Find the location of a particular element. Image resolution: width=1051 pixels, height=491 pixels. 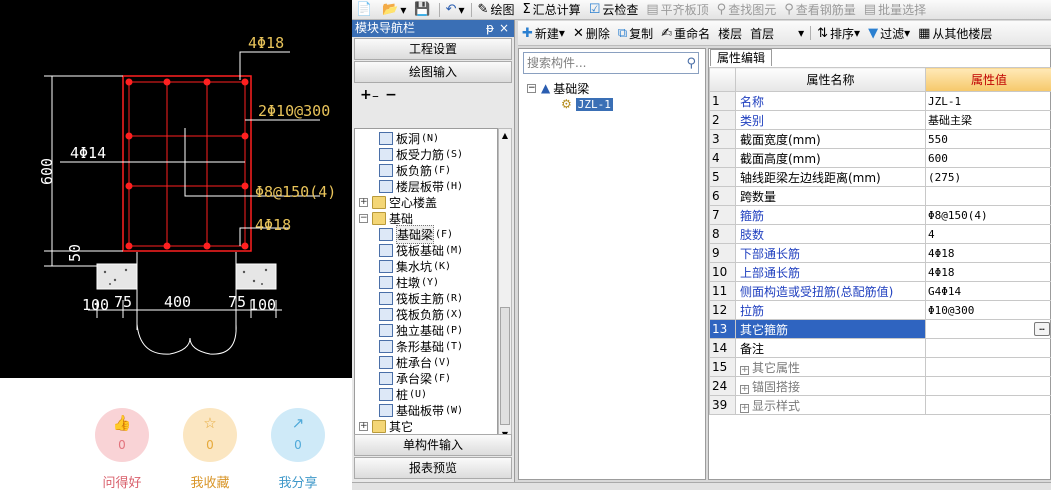

sort-button: ⇅排序▾ is located at coordinates (838, 33).